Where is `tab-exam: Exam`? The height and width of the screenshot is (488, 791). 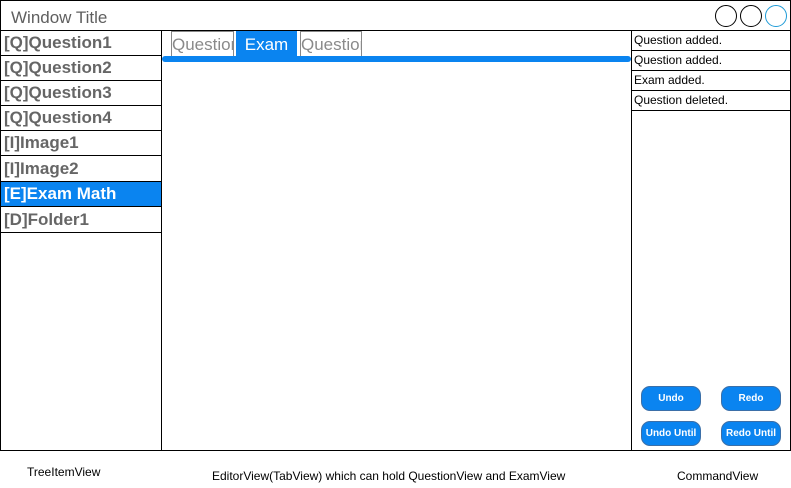 tab-exam: Exam is located at coordinates (266, 43).